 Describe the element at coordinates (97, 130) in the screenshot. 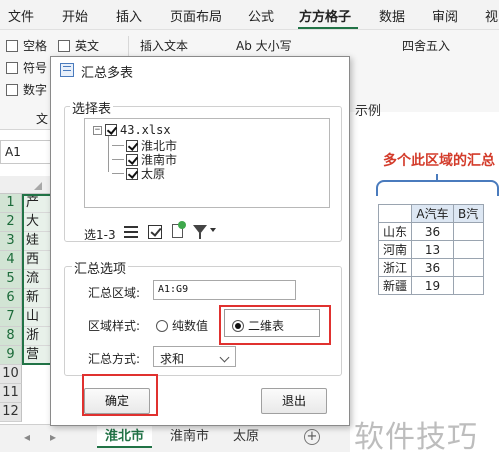

I see `collapse-icon: −` at that location.